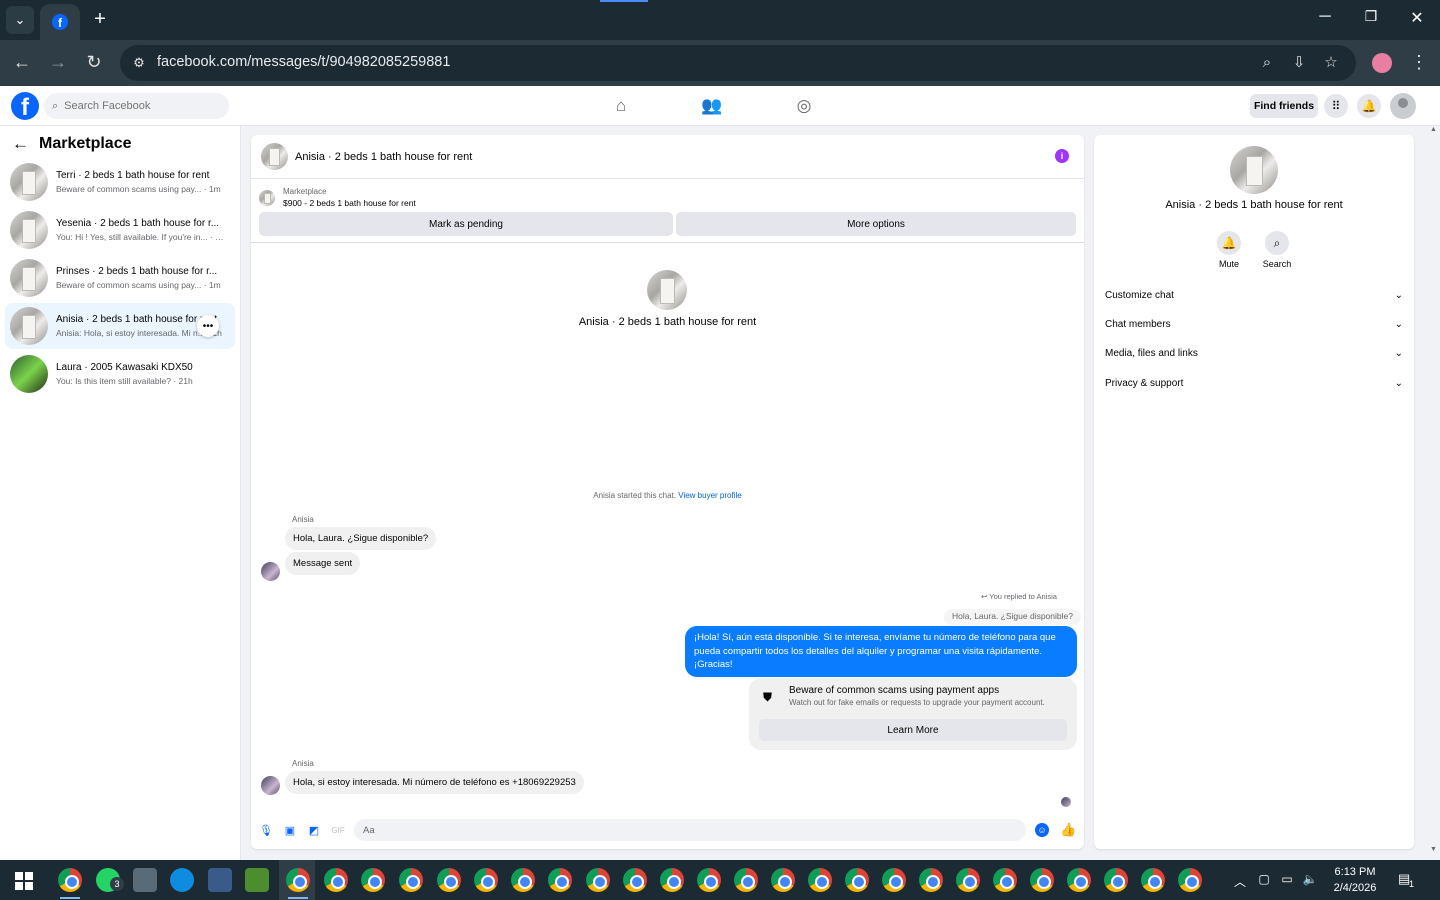 The width and height of the screenshot is (1440, 900). Describe the element at coordinates (139, 106) in the screenshot. I see `facebook-search-input` at that location.